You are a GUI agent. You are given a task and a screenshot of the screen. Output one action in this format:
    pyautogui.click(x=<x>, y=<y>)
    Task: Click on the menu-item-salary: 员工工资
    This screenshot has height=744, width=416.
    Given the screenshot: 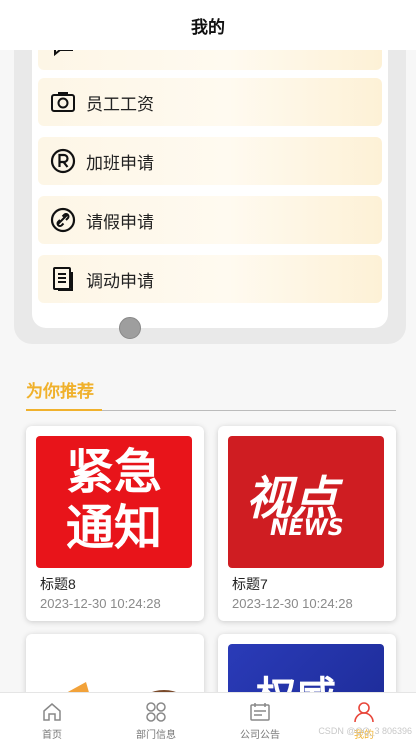 What is the action you would take?
    pyautogui.click(x=210, y=102)
    